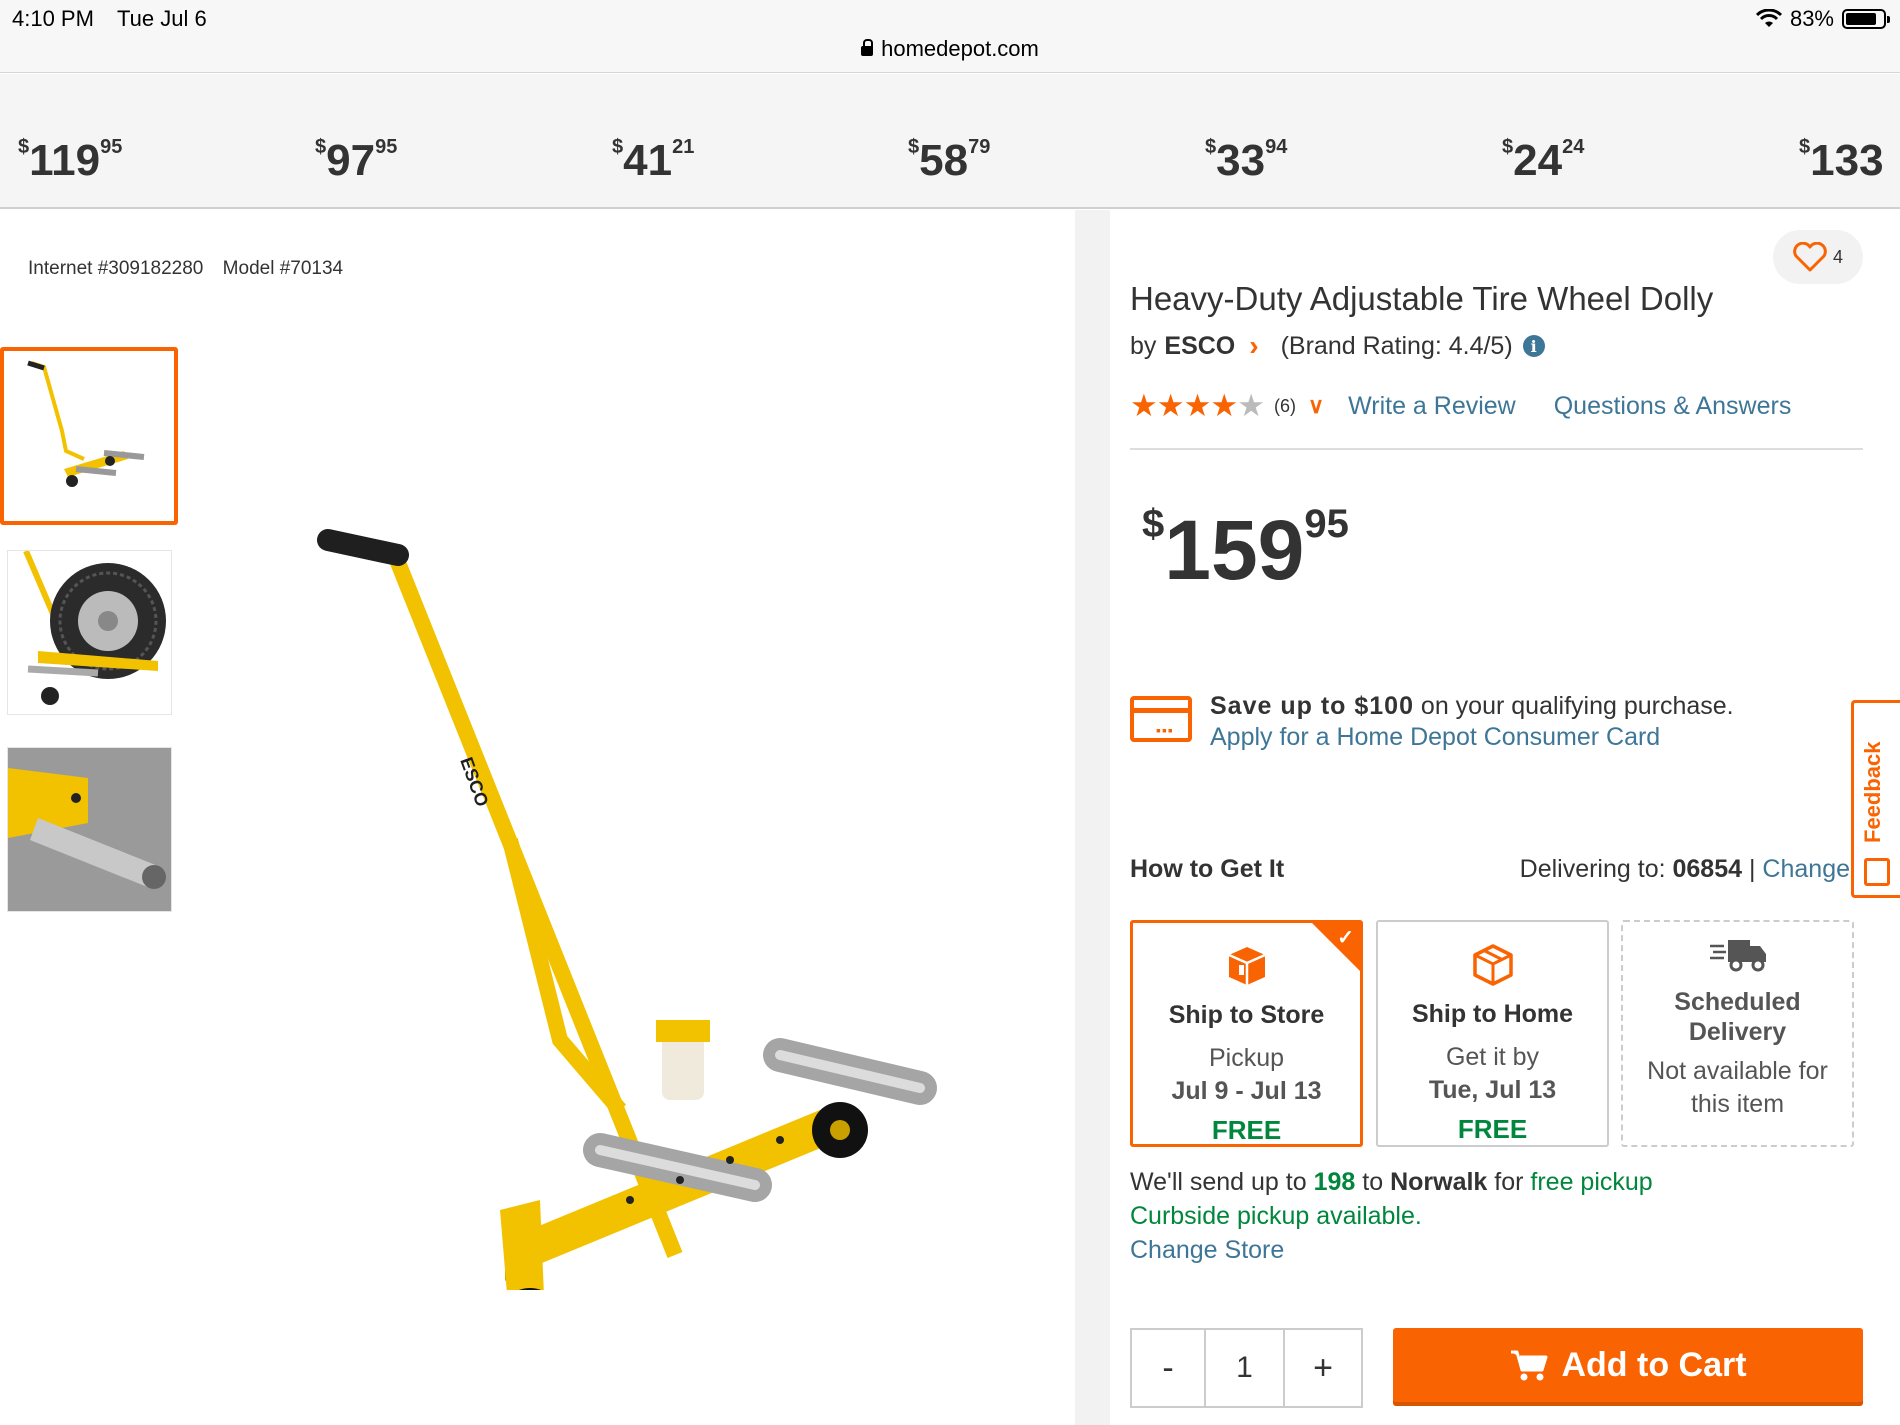 The width and height of the screenshot is (1900, 1425). What do you see at coordinates (1543, 161) in the screenshot?
I see `strip-price: $2424` at bounding box center [1543, 161].